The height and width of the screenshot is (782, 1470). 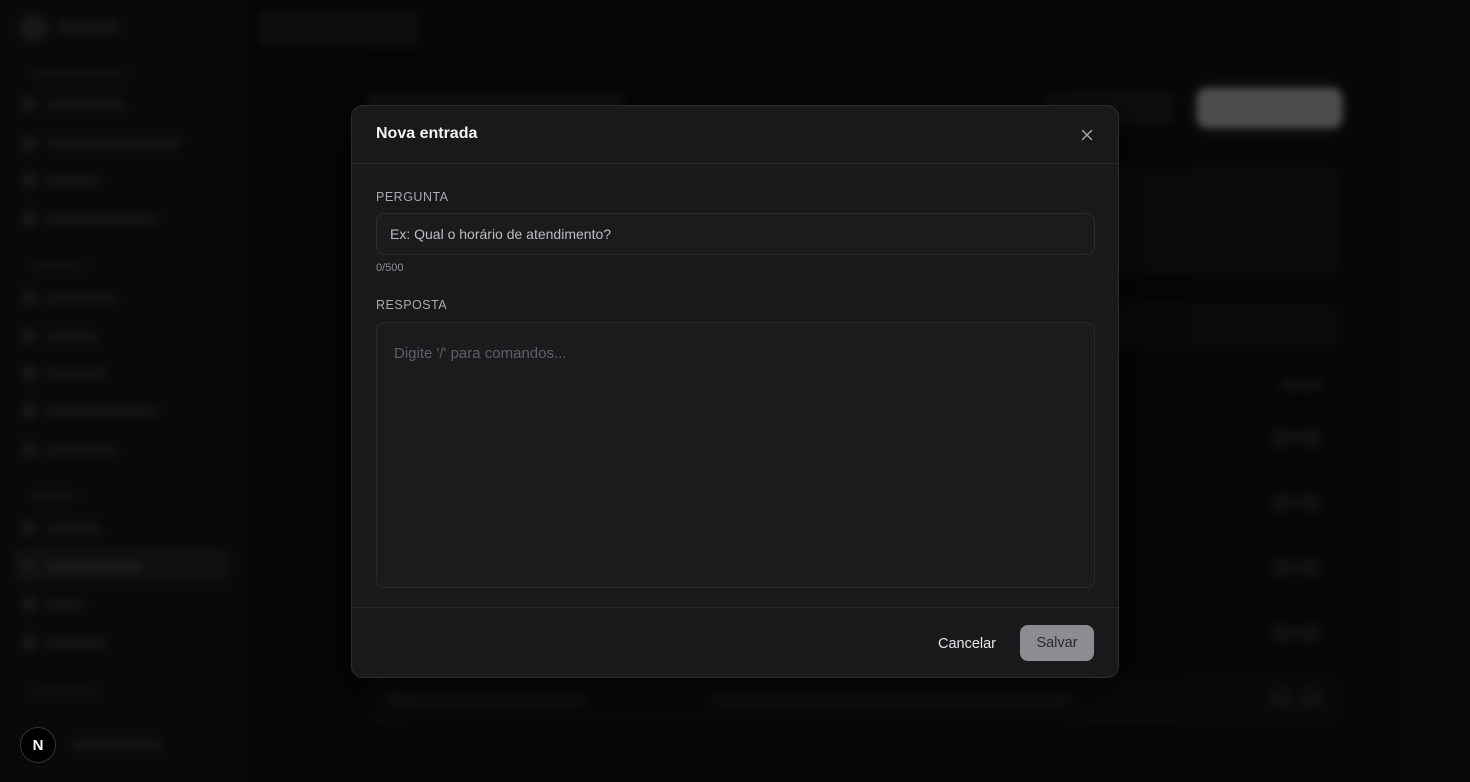 I want to click on character-counter: 0/500, so click(x=390, y=268).